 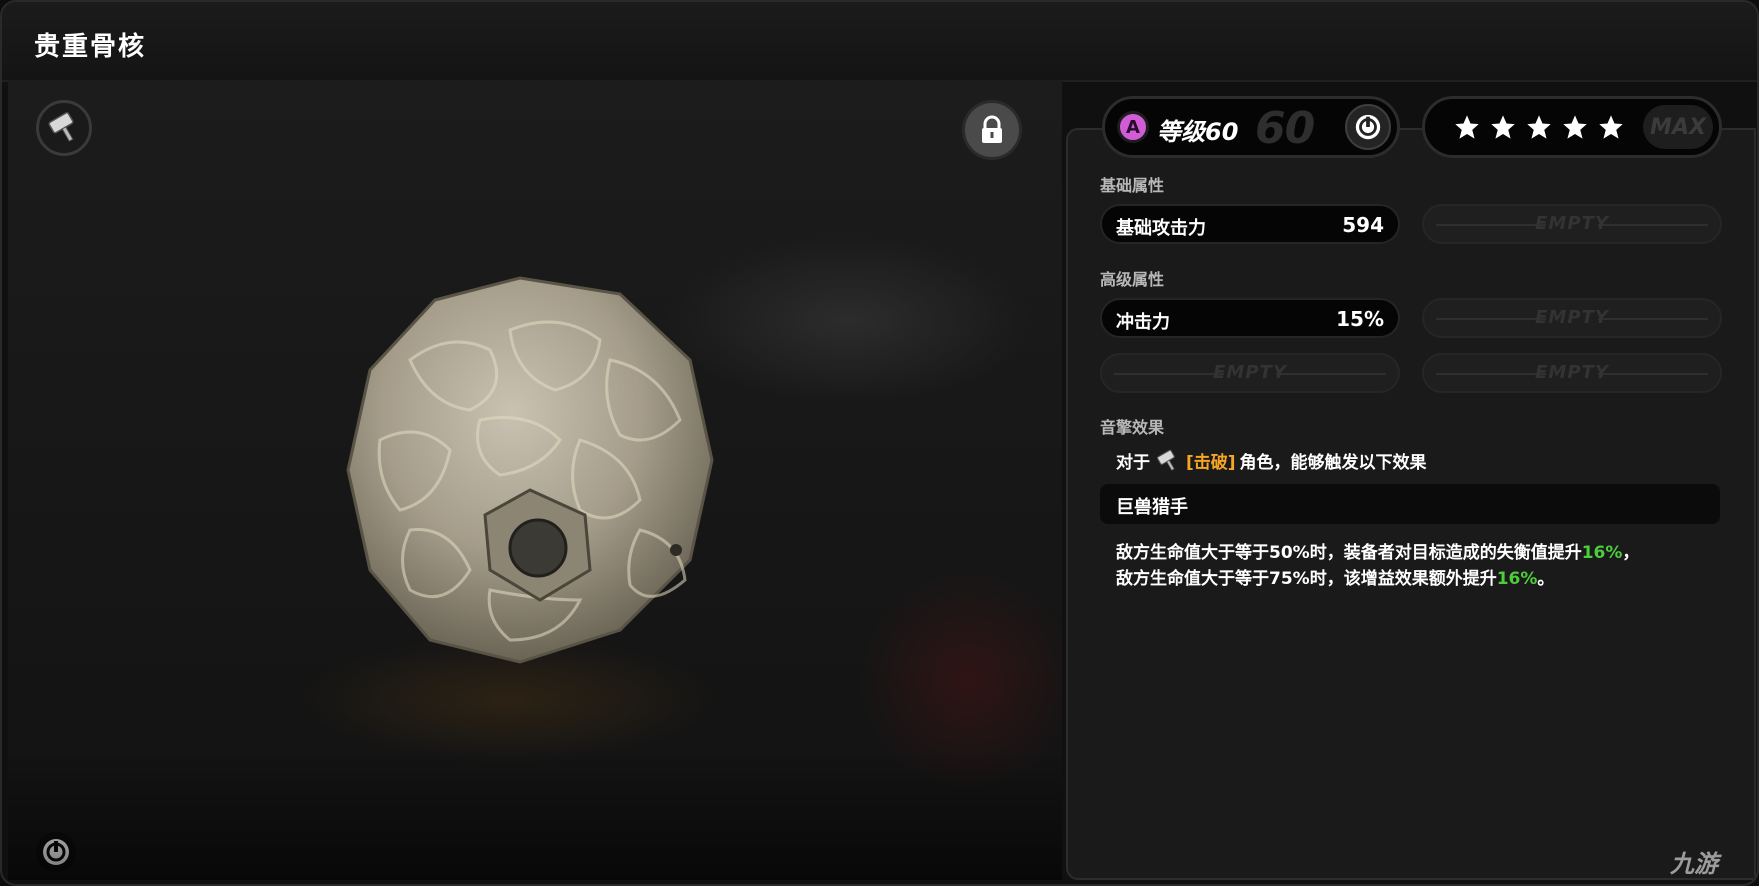 What do you see at coordinates (90, 47) in the screenshot?
I see `page-title: 贵重骨核` at bounding box center [90, 47].